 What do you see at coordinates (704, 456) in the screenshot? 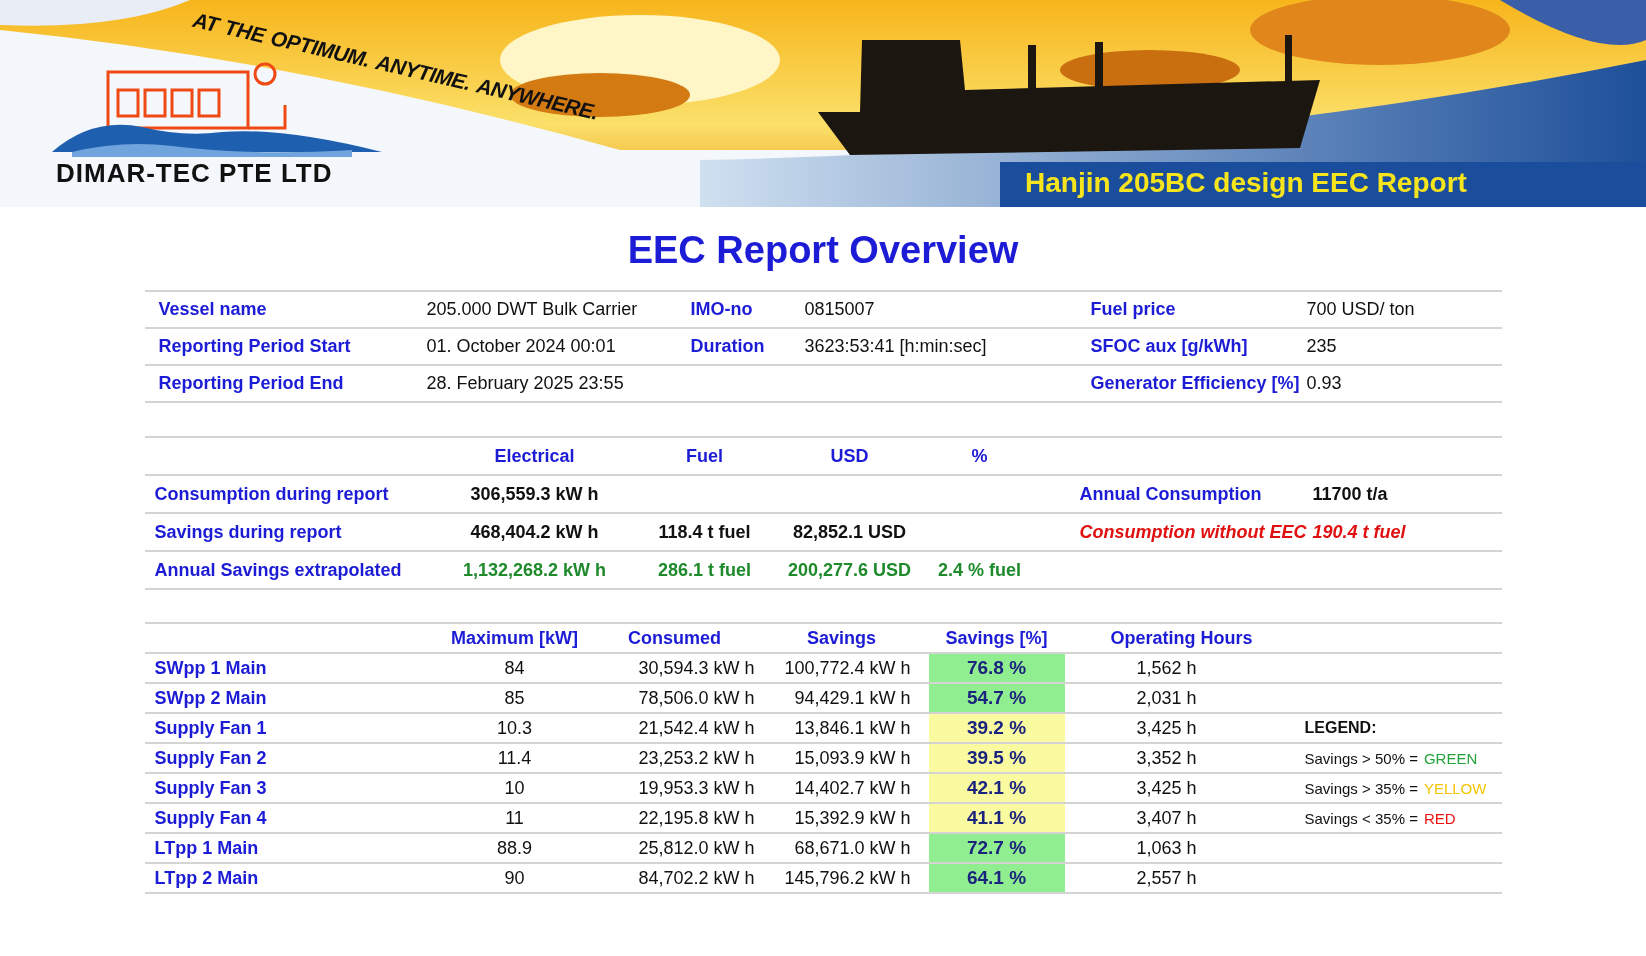
I see `column-header: Fuel` at bounding box center [704, 456].